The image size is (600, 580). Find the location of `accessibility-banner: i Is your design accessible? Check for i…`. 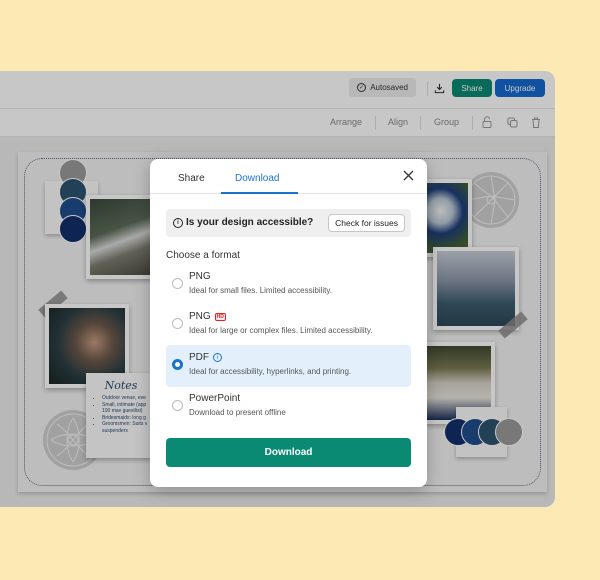

accessibility-banner: i Is your design accessible? Check for i… is located at coordinates (288, 223).